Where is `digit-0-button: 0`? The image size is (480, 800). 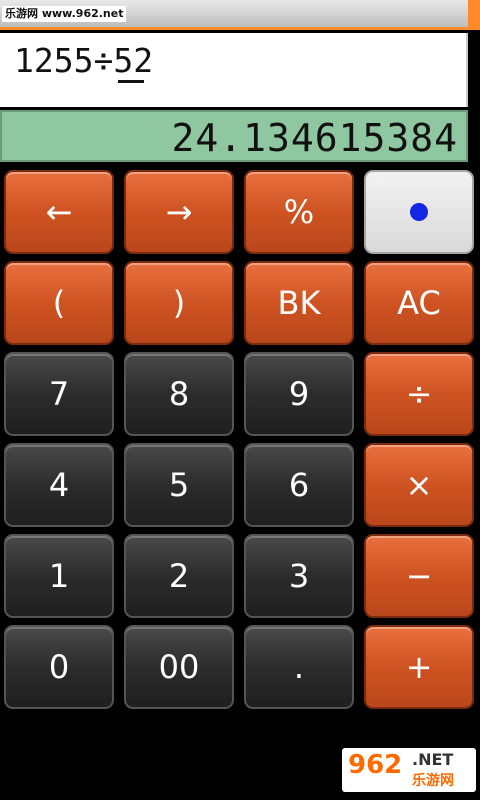
digit-0-button: 0 is located at coordinates (59, 667).